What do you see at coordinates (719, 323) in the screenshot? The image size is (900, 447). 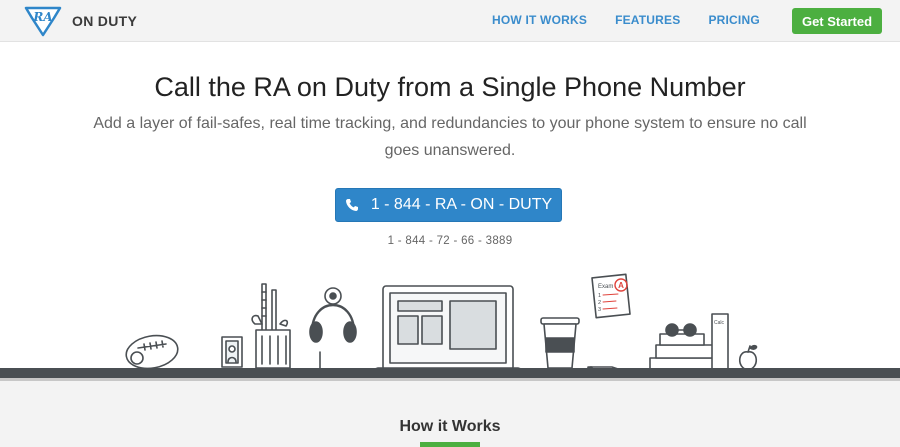 I see `book-label-text: Calc` at bounding box center [719, 323].